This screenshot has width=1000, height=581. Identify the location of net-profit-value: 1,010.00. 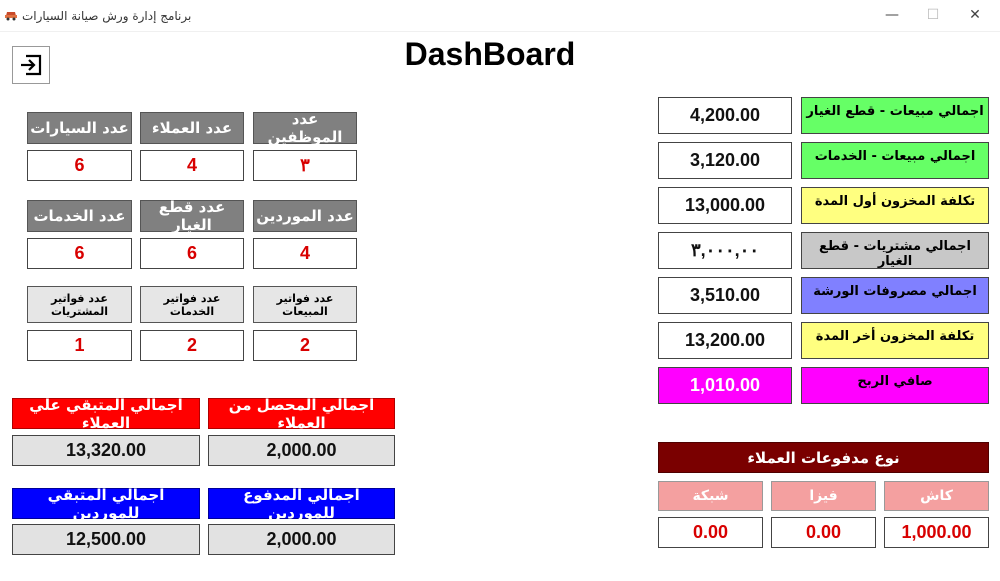
(725, 385).